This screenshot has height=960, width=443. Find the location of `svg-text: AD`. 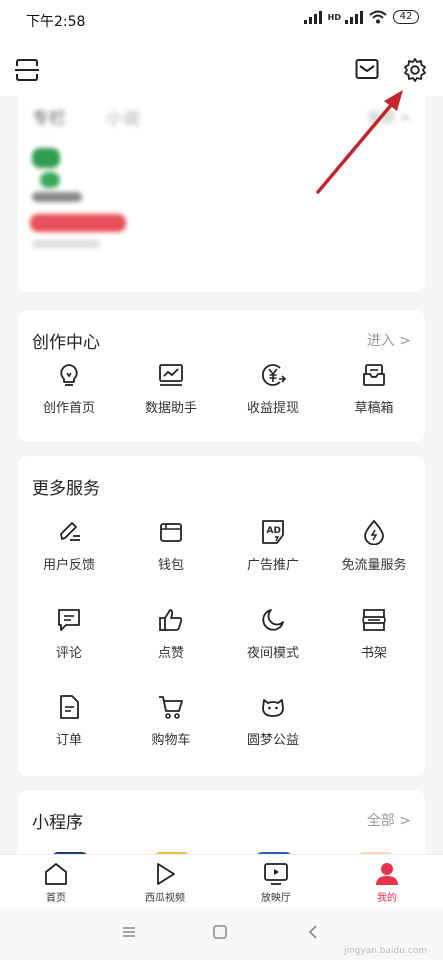

svg-text: AD is located at coordinates (274, 531).